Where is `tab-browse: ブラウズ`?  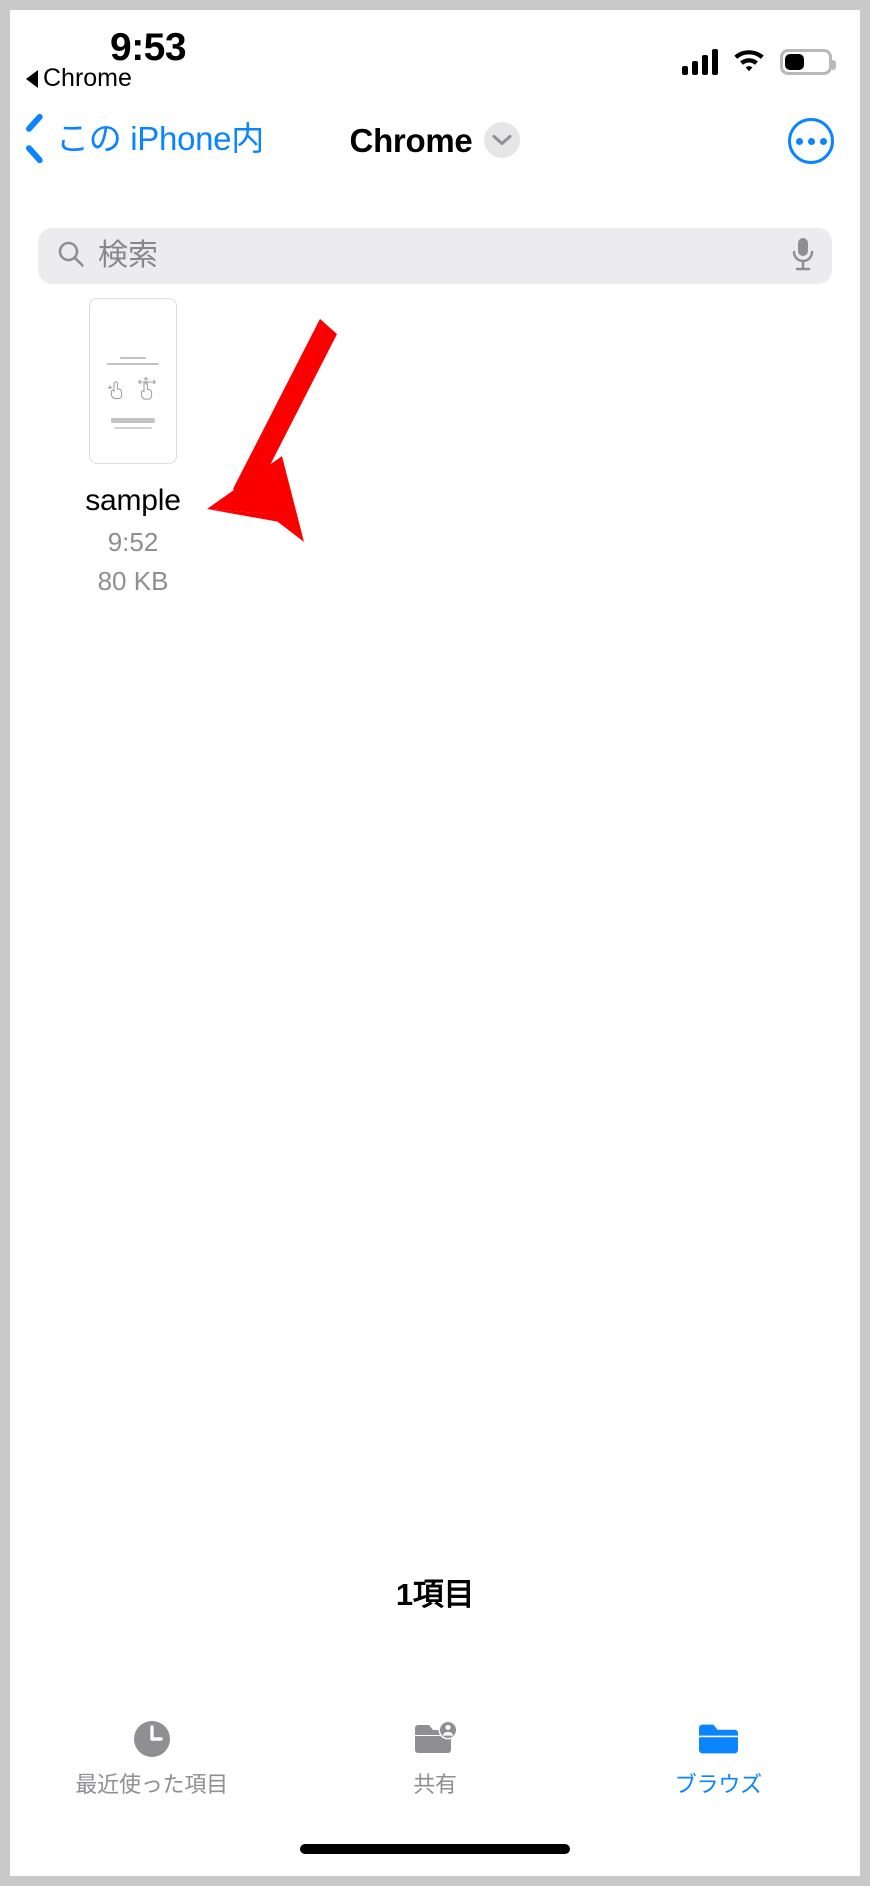 tab-browse: ブラウズ is located at coordinates (718, 1750).